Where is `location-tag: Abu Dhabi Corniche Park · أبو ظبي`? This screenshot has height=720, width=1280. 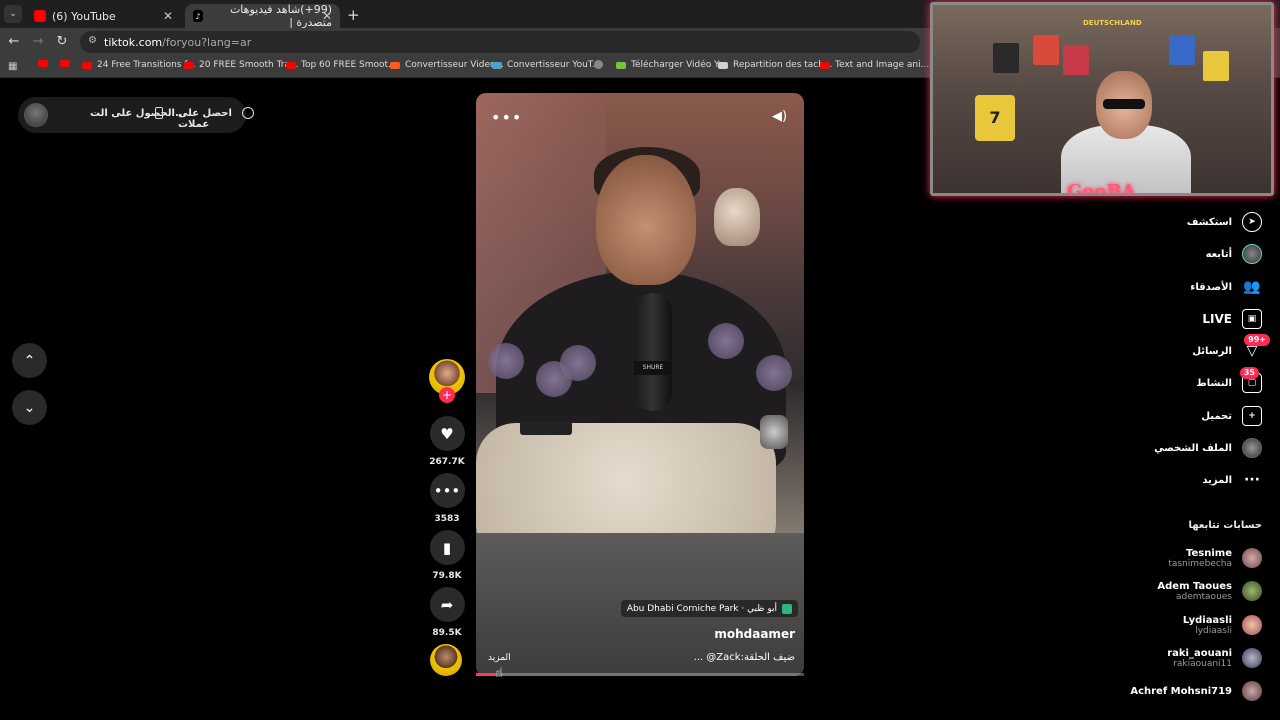
location-tag: Abu Dhabi Corniche Park · أبو ظبي is located at coordinates (709, 608).